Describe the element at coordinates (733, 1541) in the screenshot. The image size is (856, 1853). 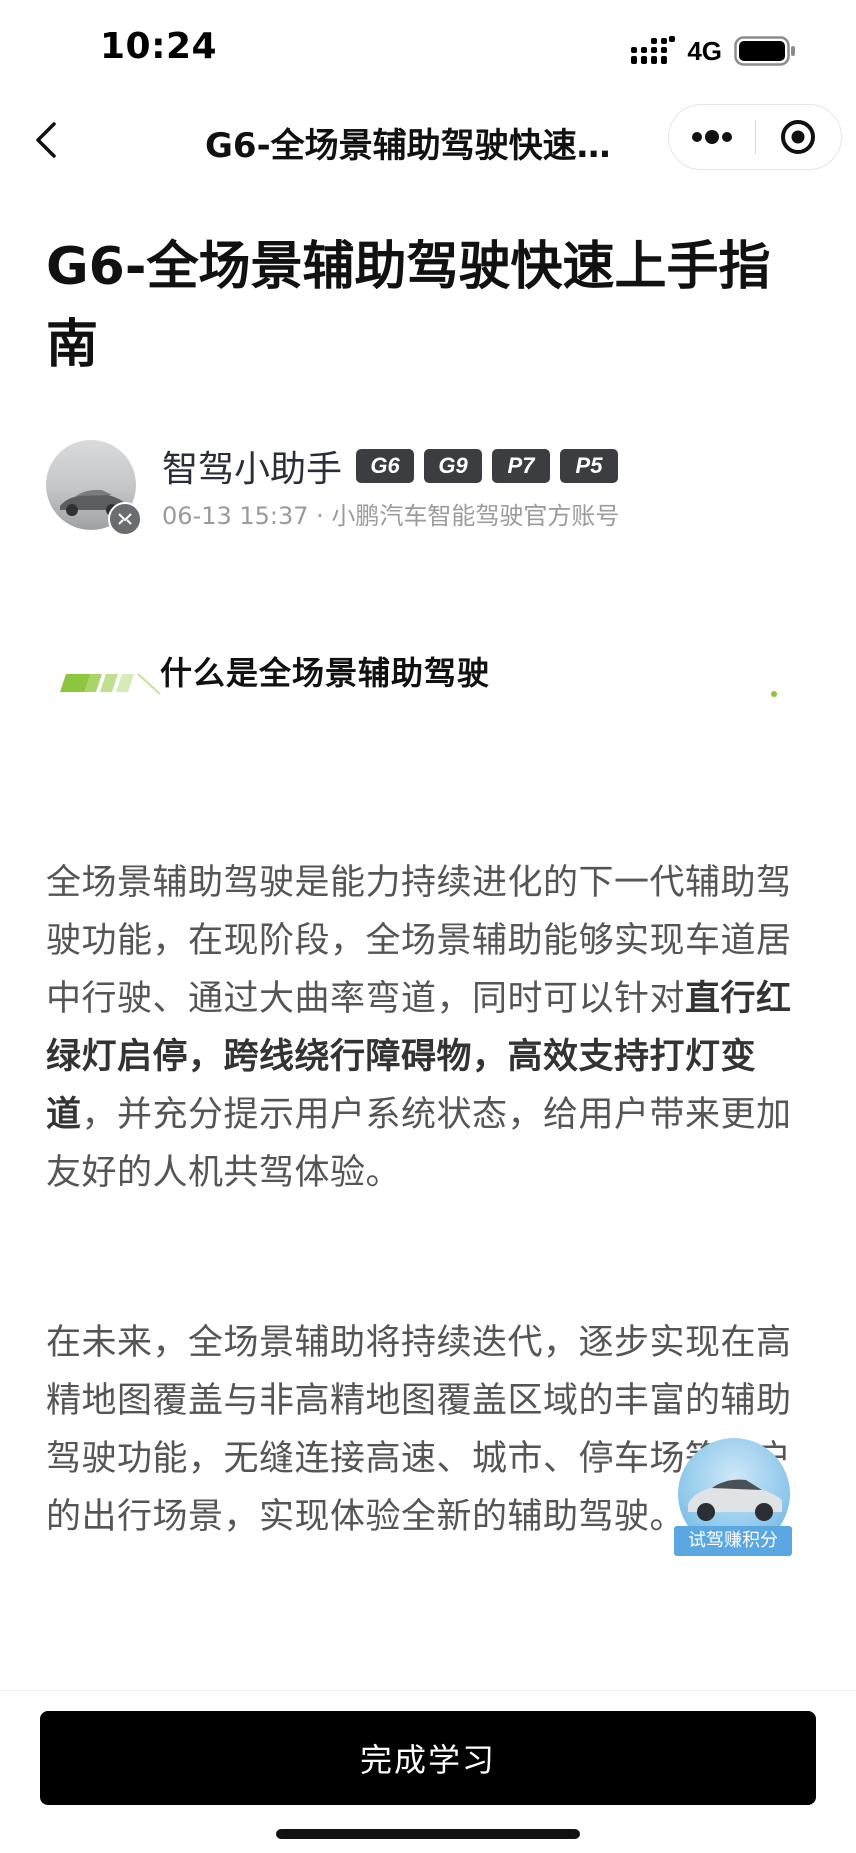
I see `promo-label: 试驾赚积分` at that location.